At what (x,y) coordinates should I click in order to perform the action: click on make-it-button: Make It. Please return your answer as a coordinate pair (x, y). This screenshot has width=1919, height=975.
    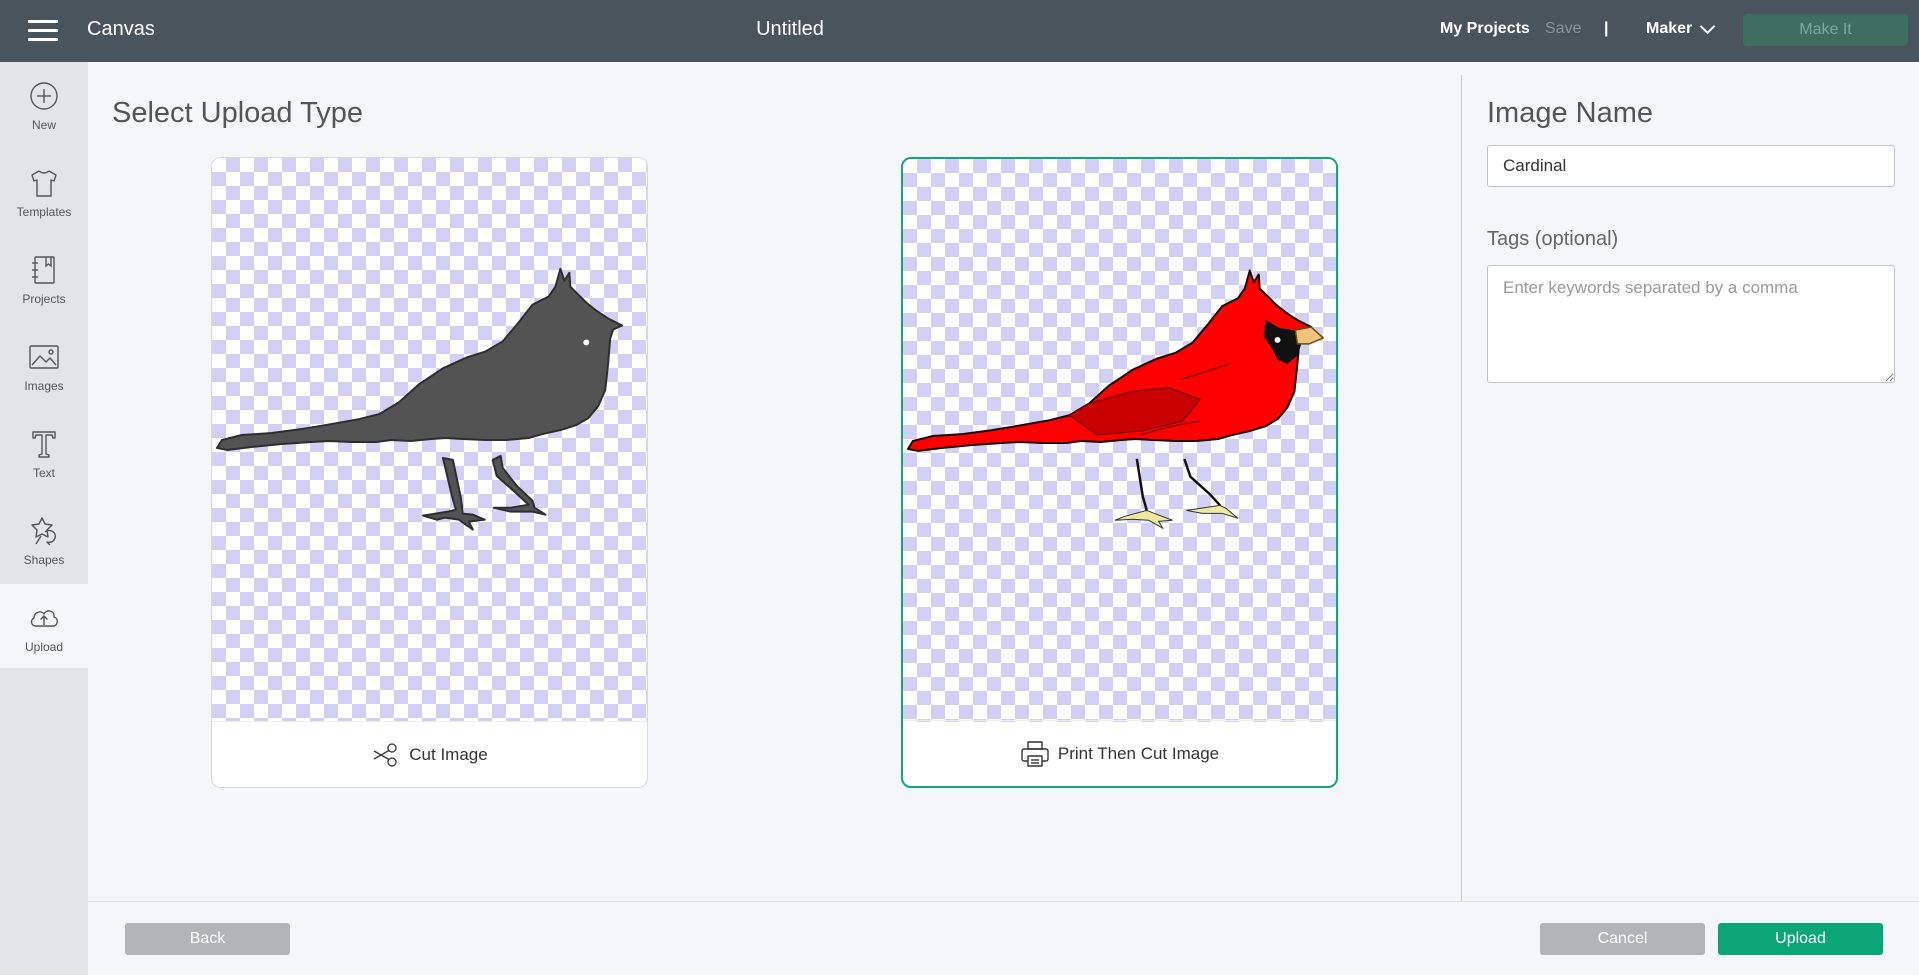
    Looking at the image, I should click on (1825, 30).